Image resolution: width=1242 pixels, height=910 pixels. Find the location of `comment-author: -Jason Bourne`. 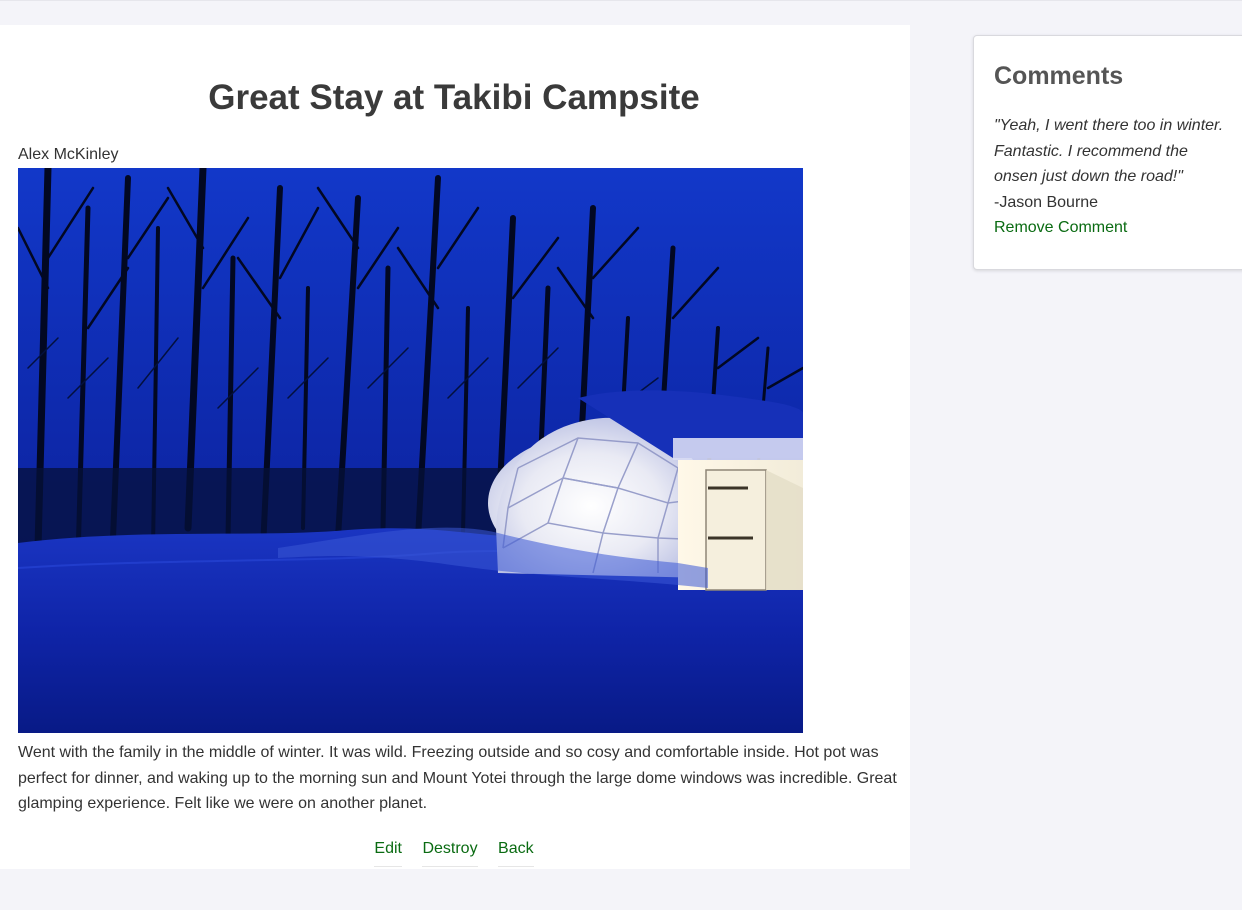

comment-author: -Jason Bourne is located at coordinates (1046, 202).